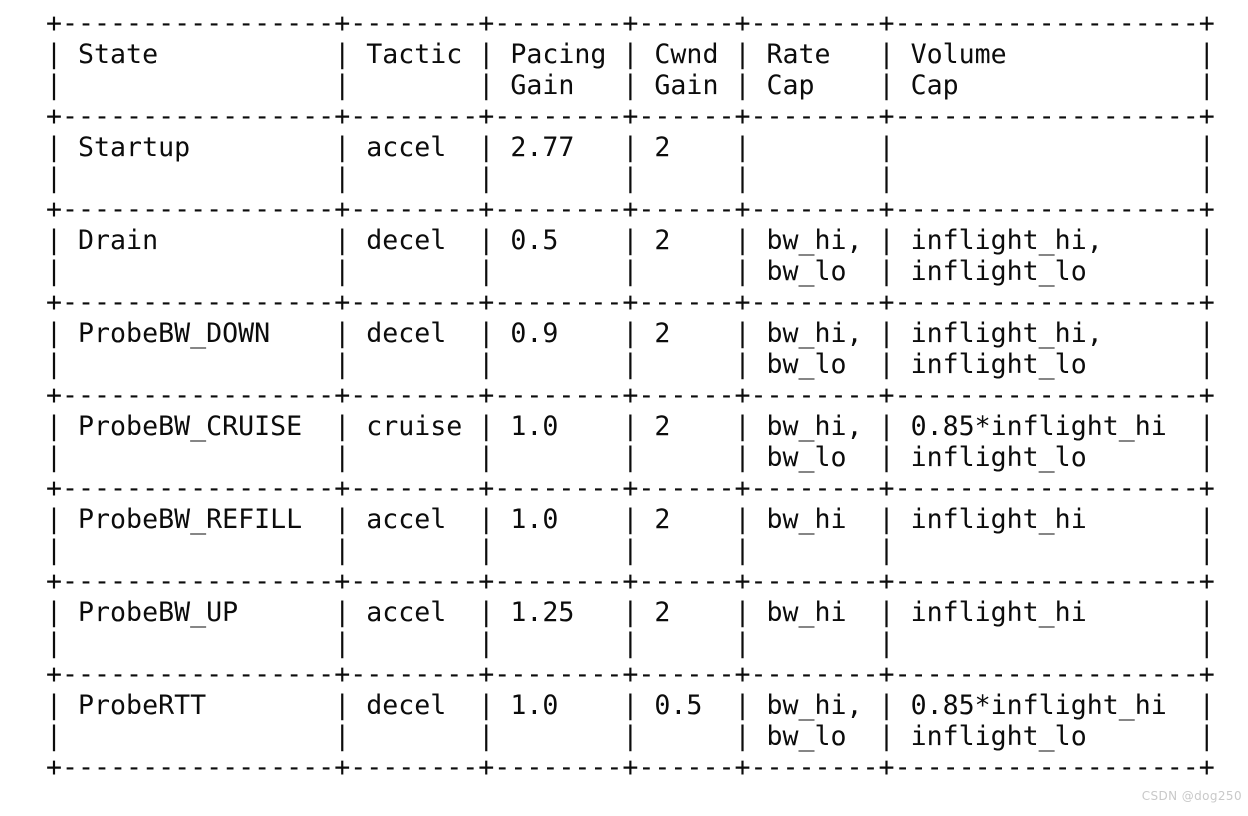 Image resolution: width=1248 pixels, height=816 pixels. Describe the element at coordinates (1191, 796) in the screenshot. I see `csdn-watermark: CSDN @dog250` at that location.